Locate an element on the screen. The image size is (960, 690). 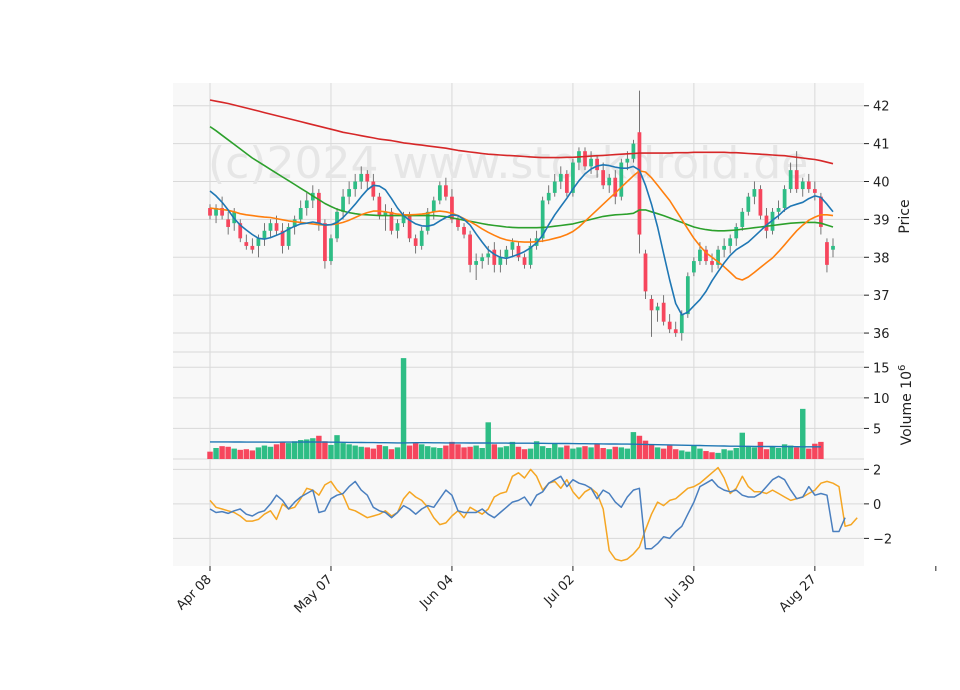
price-y-tick-label: 38 is located at coordinates (881, 258).